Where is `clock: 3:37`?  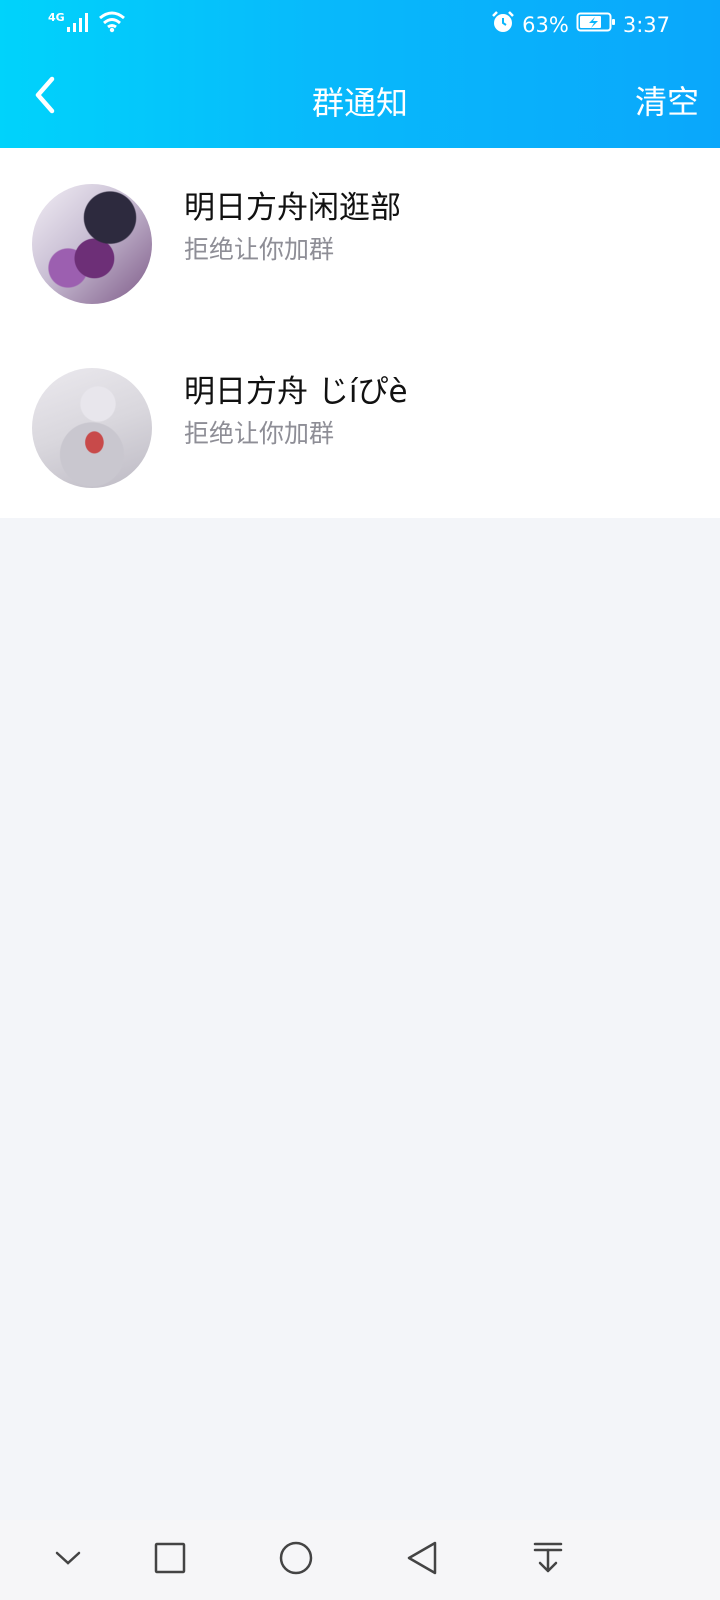
clock: 3:37 is located at coordinates (646, 24).